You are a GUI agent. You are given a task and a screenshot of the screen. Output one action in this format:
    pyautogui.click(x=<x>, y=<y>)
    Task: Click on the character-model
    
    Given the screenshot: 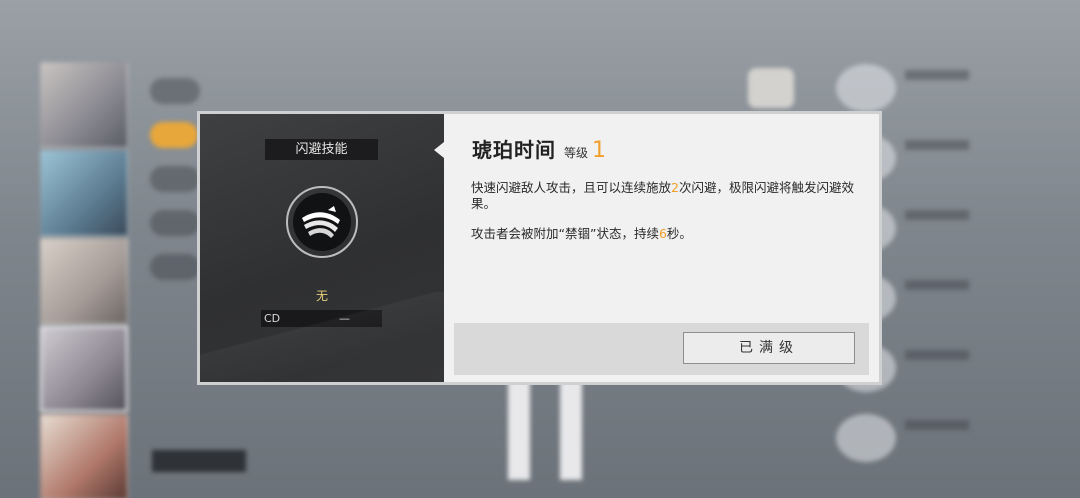 What is the action you would take?
    pyautogui.click(x=545, y=430)
    